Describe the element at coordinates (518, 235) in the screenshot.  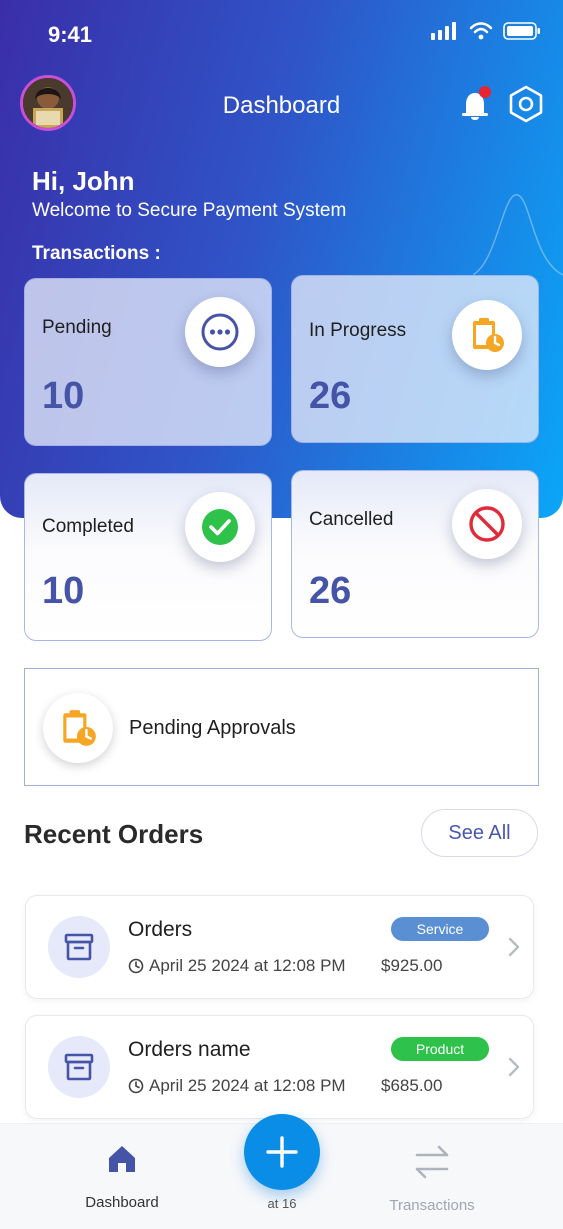
I see `header-decoration` at that location.